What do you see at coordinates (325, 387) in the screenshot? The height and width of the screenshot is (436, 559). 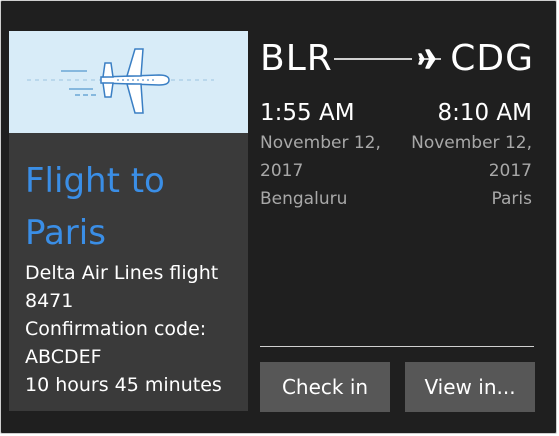 I see `check-in-button: Check in` at bounding box center [325, 387].